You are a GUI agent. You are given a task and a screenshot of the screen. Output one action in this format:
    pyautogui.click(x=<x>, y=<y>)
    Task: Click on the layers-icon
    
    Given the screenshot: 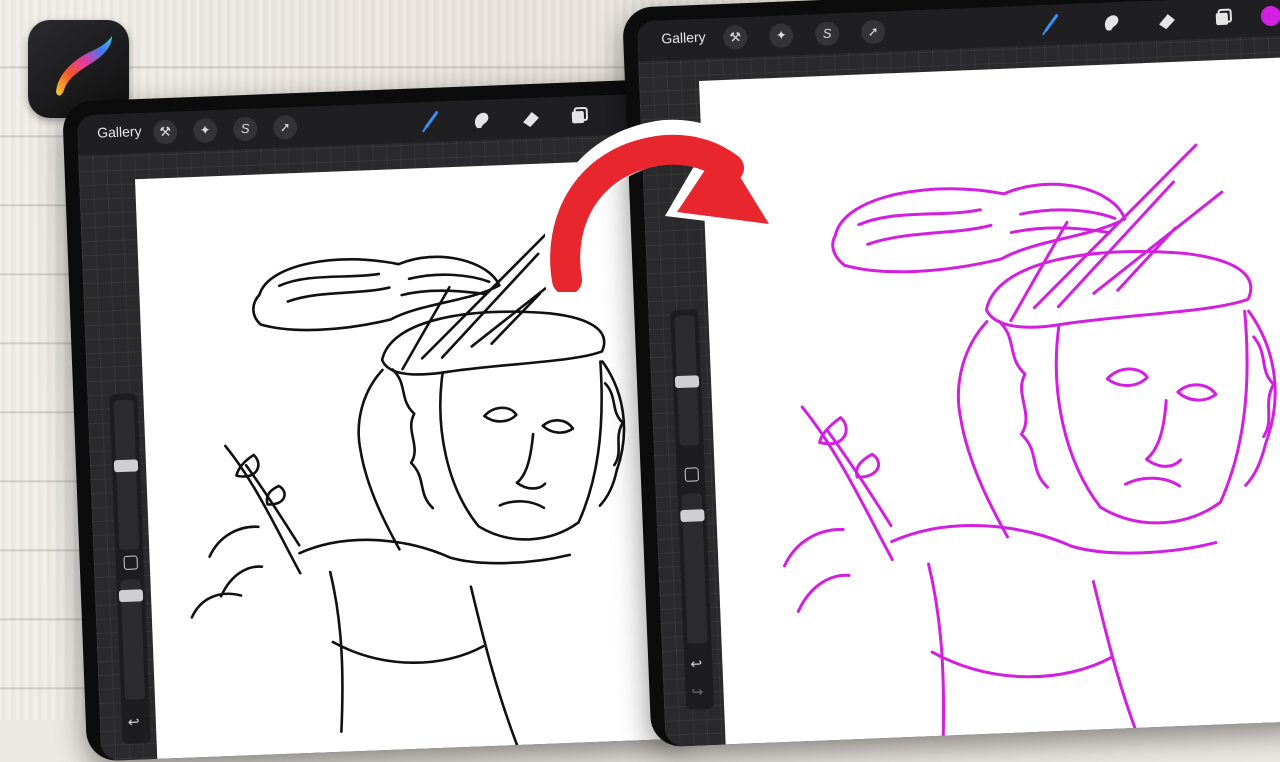 What is the action you would take?
    pyautogui.click(x=1222, y=17)
    